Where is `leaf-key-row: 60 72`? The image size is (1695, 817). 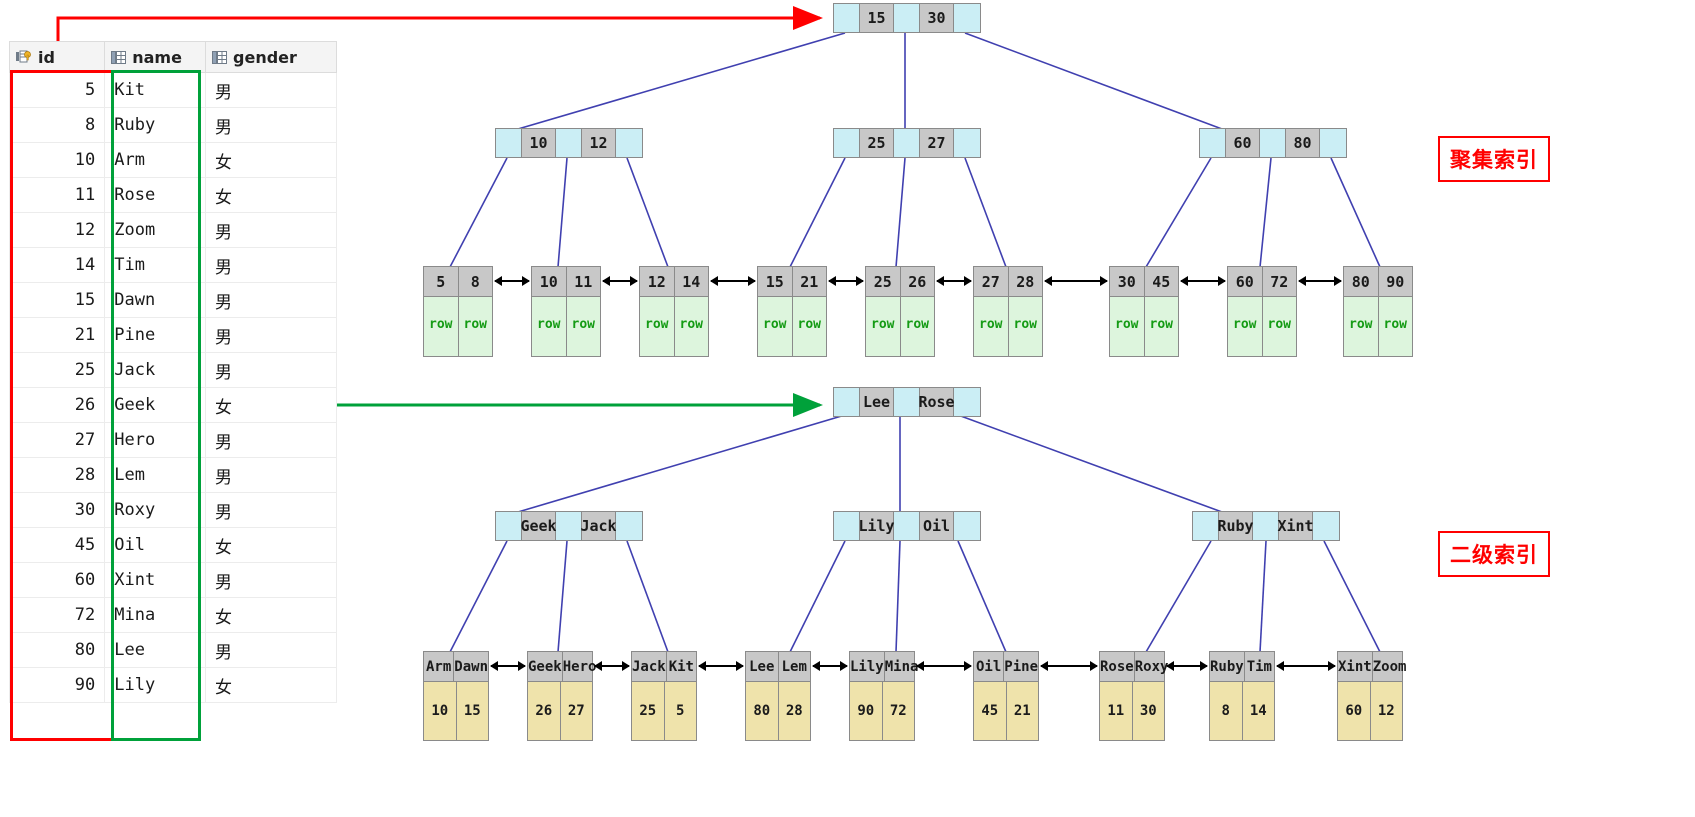
leaf-key-row: 60 72 is located at coordinates (1262, 281).